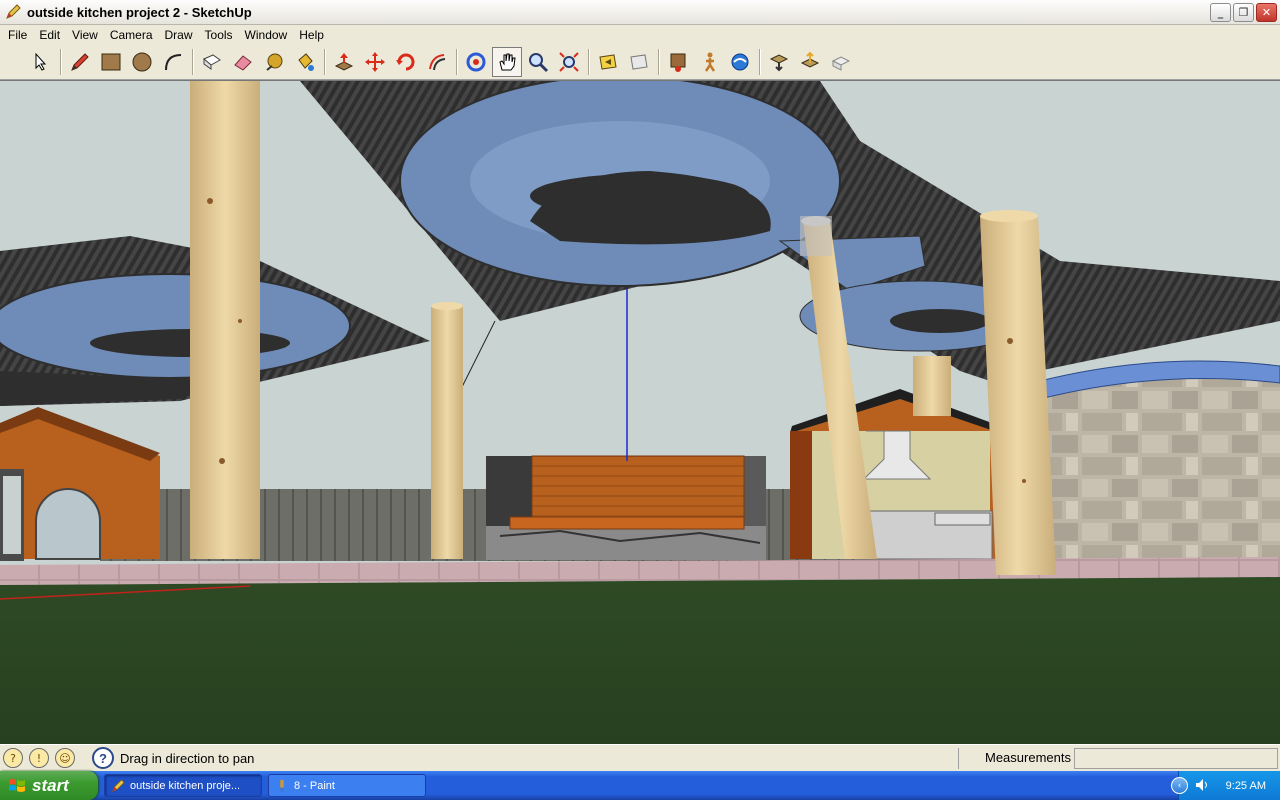 This screenshot has height=800, width=1280. I want to click on walk-icon, so click(710, 62).